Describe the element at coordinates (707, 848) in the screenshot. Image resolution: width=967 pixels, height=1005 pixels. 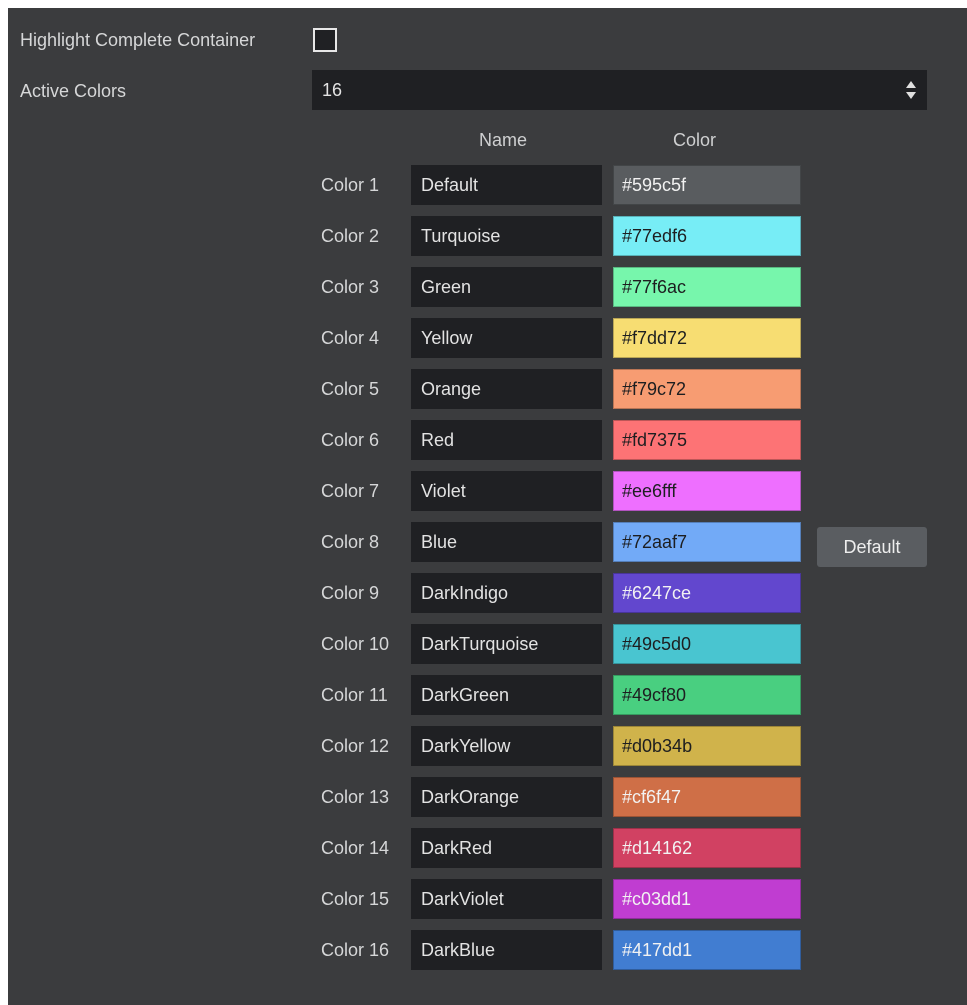
I see `color-swatch-field: #d14162` at that location.